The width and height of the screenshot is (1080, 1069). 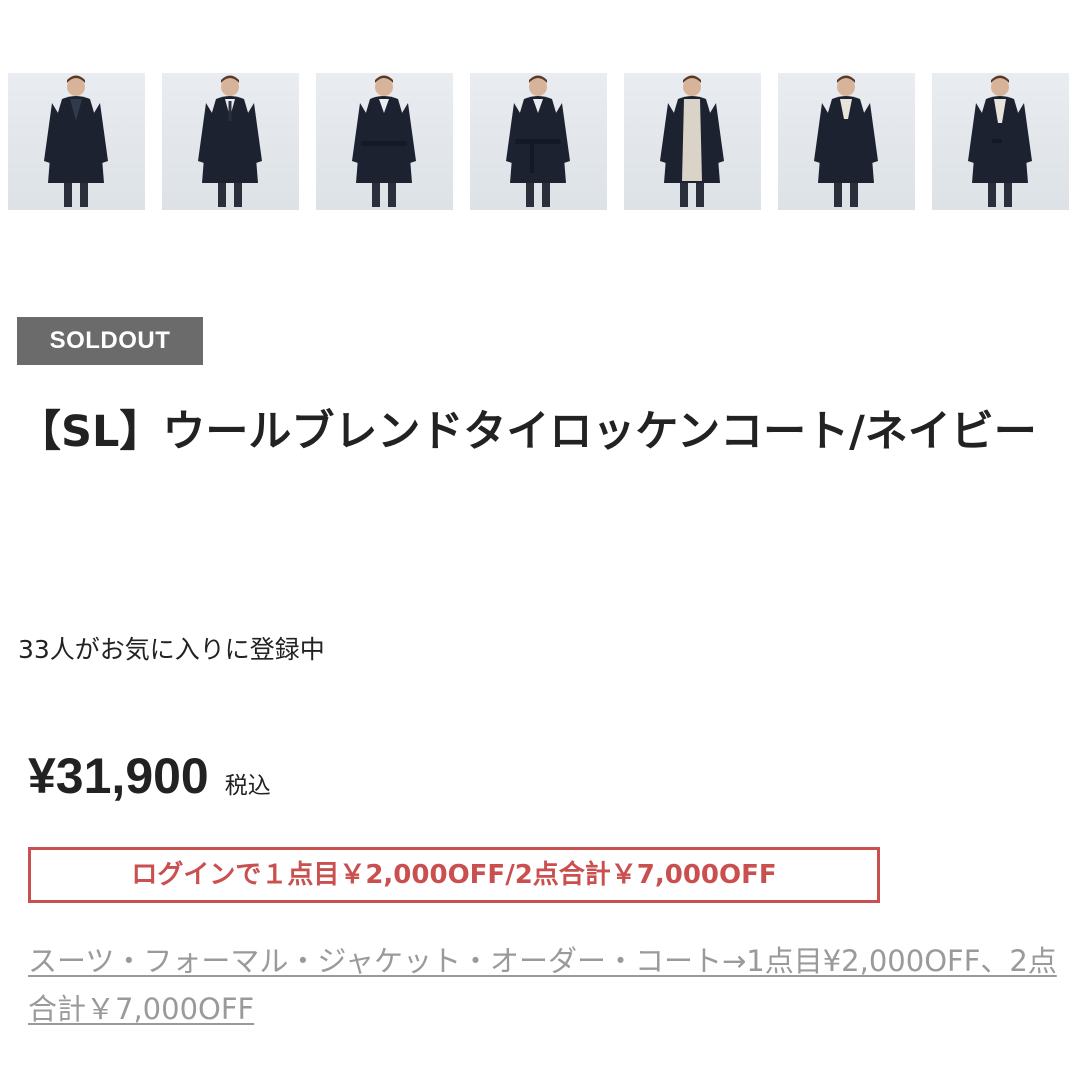 I want to click on tax-label: 税込, so click(x=247, y=786).